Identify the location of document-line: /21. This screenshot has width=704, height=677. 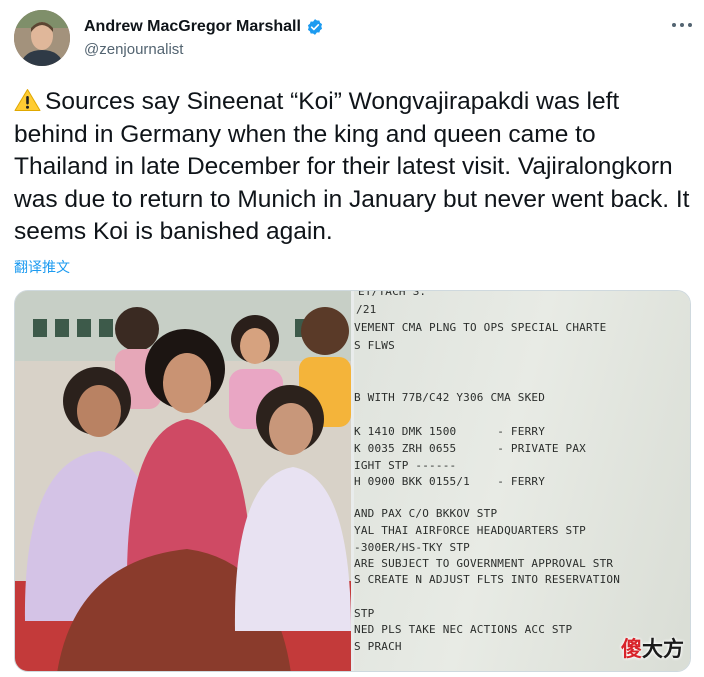
(366, 309).